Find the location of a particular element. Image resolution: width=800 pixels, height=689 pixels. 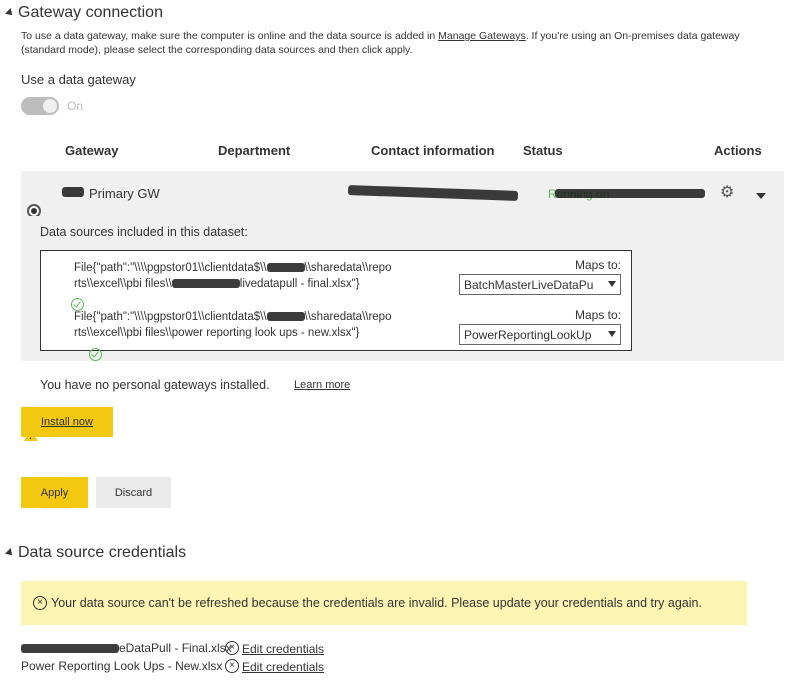

discard-button: Discard is located at coordinates (133, 492).